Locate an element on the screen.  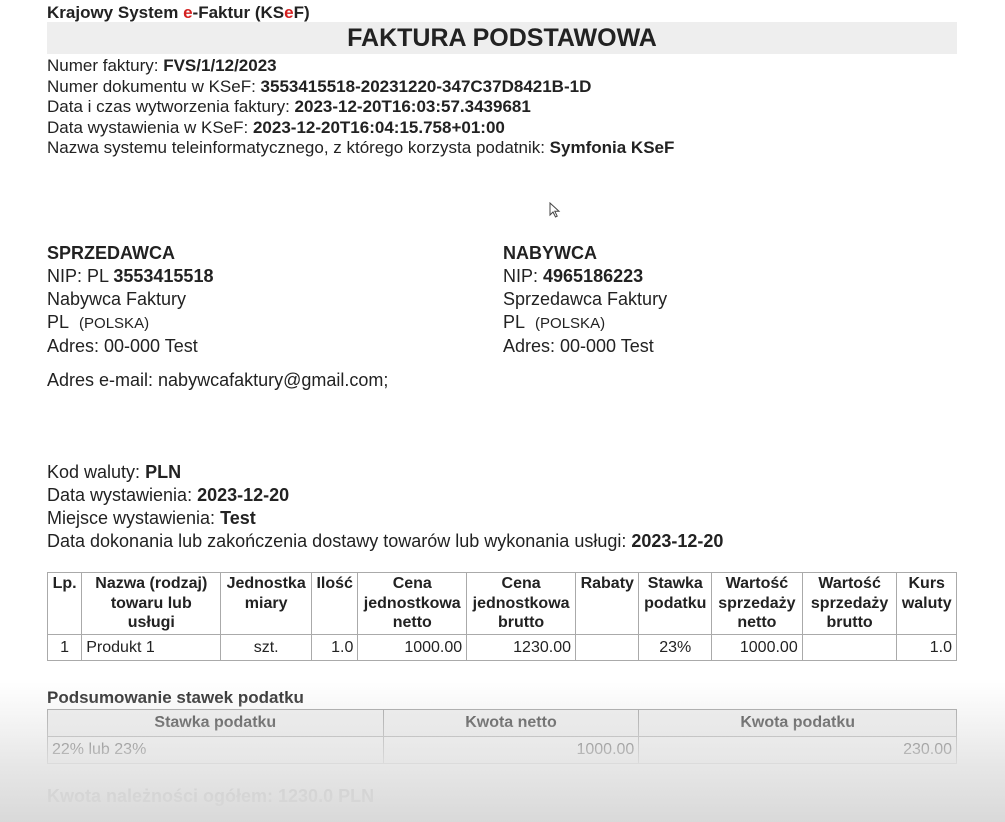
item-unit-net: 1000.00 is located at coordinates (412, 647).